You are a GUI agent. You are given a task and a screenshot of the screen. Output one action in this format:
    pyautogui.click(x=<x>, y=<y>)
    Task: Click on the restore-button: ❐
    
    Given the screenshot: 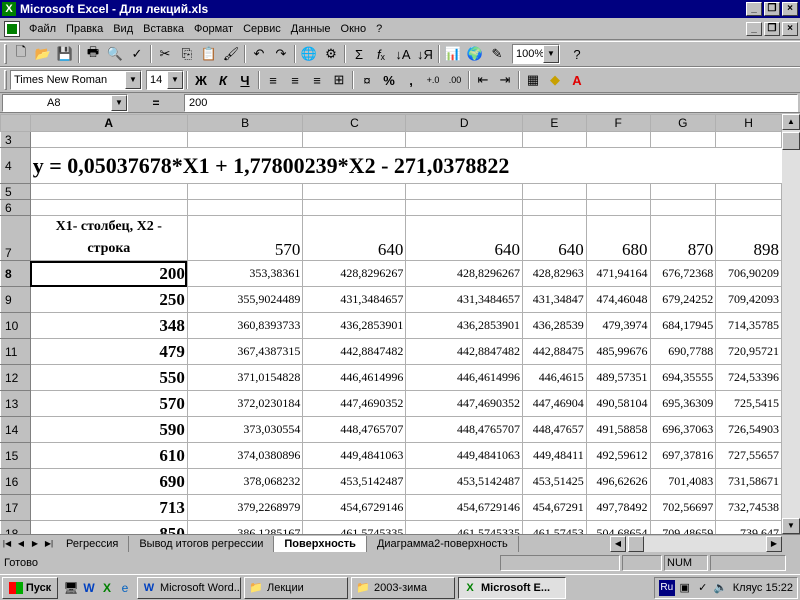 What is the action you would take?
    pyautogui.click(x=772, y=9)
    